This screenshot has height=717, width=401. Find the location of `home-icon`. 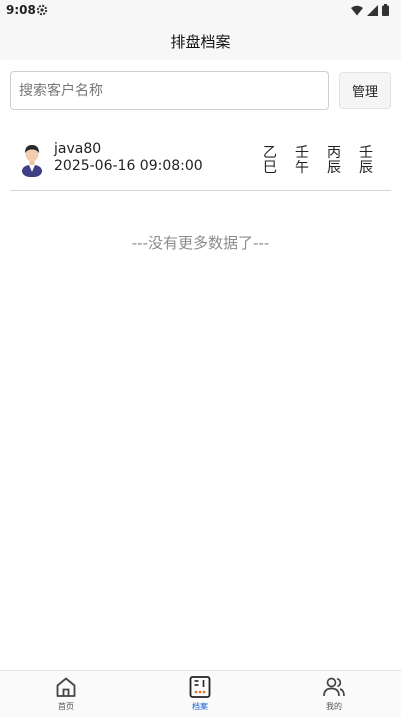

home-icon is located at coordinates (66, 687).